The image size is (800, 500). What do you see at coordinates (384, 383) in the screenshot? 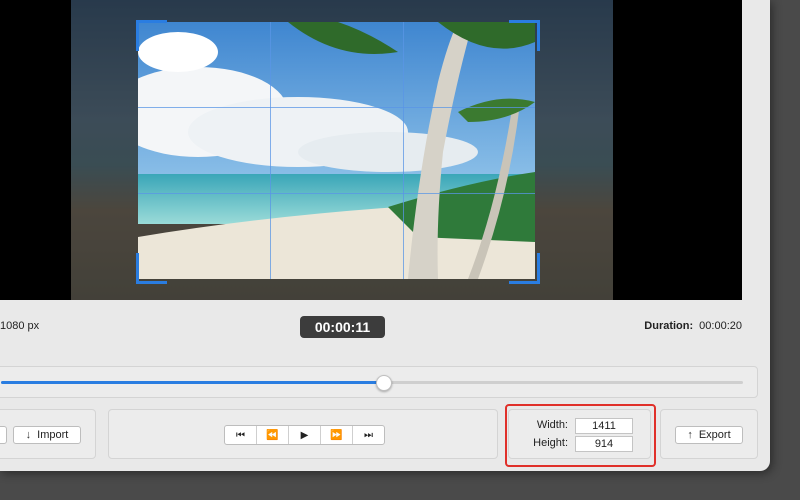
I see `timeline-scrubber` at bounding box center [384, 383].